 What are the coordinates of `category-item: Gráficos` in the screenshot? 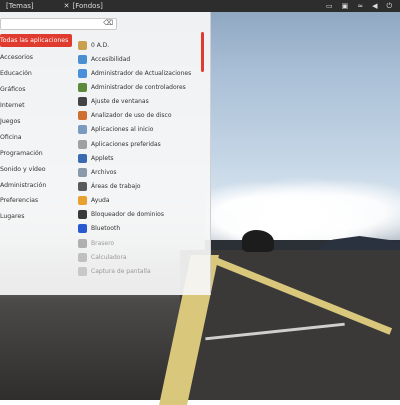 It's located at (37, 90).